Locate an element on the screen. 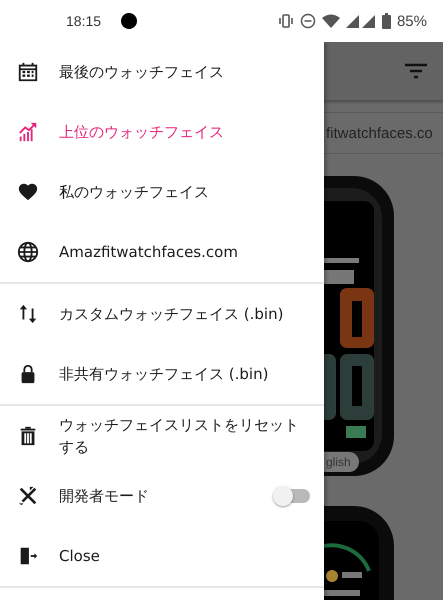 Image resolution: width=443 pixels, height=600 pixels. heart-icon is located at coordinates (28, 192).